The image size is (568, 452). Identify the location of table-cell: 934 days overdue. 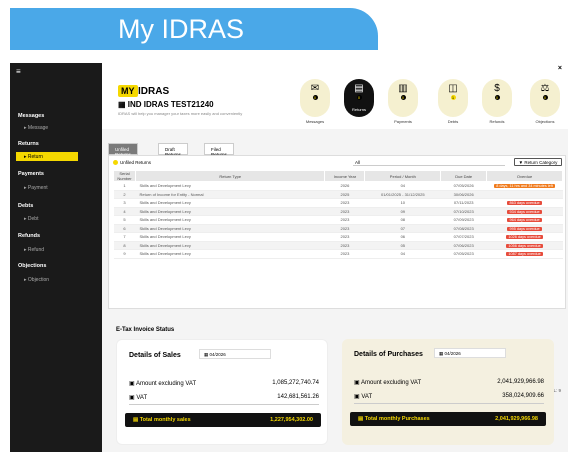
(524, 211).